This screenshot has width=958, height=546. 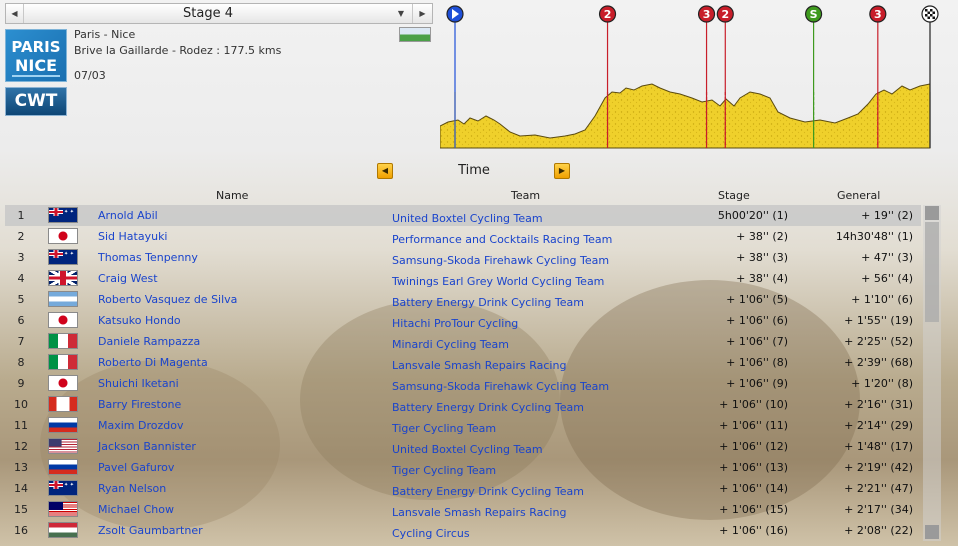 I want to click on general-time-cell: + 56'' (4), so click(x=887, y=278).